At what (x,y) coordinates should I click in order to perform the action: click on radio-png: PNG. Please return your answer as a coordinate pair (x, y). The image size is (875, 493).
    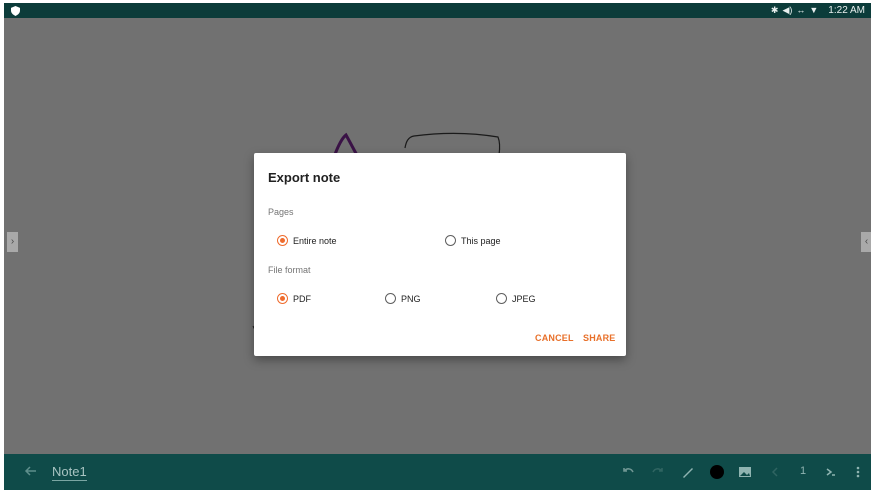
    Looking at the image, I should click on (403, 298).